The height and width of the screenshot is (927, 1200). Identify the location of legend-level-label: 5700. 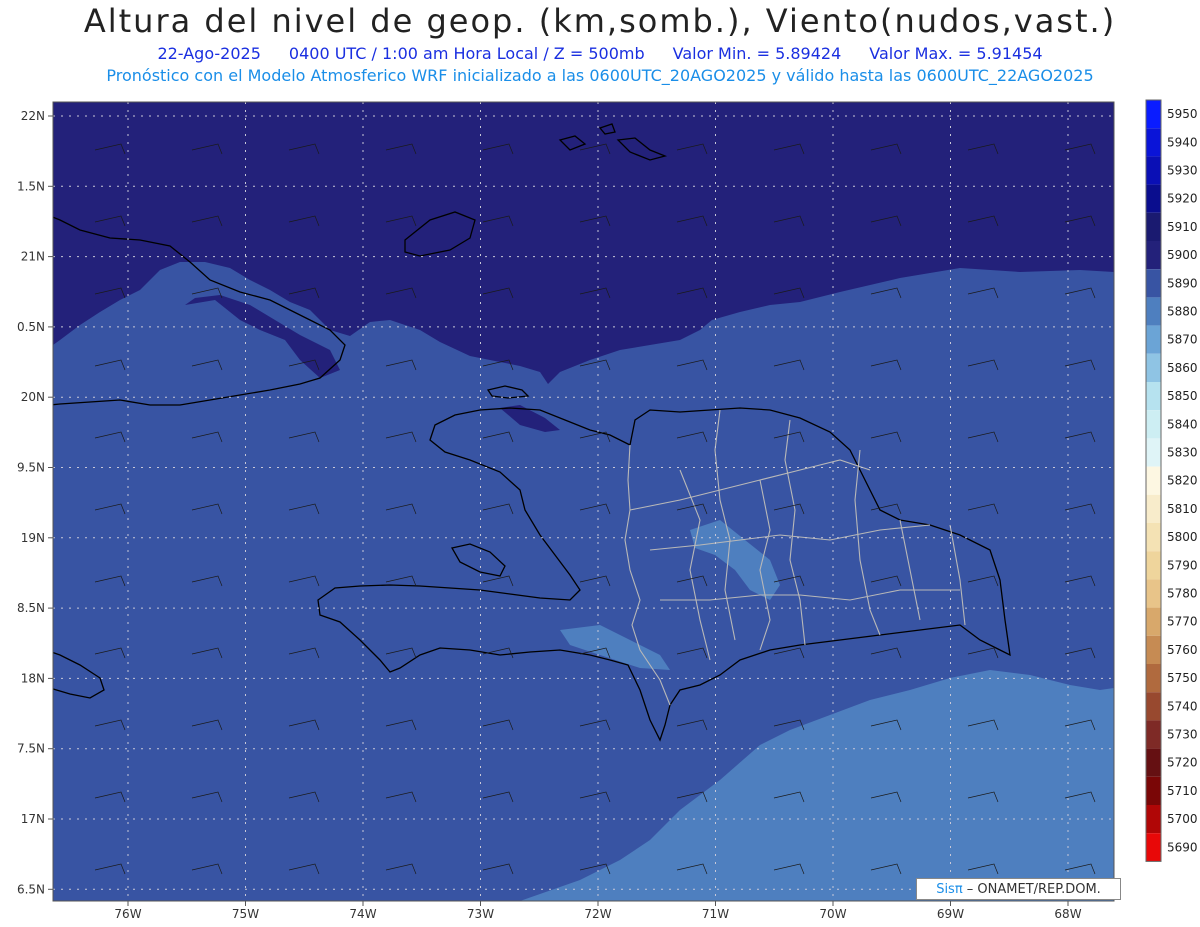
(1182, 819).